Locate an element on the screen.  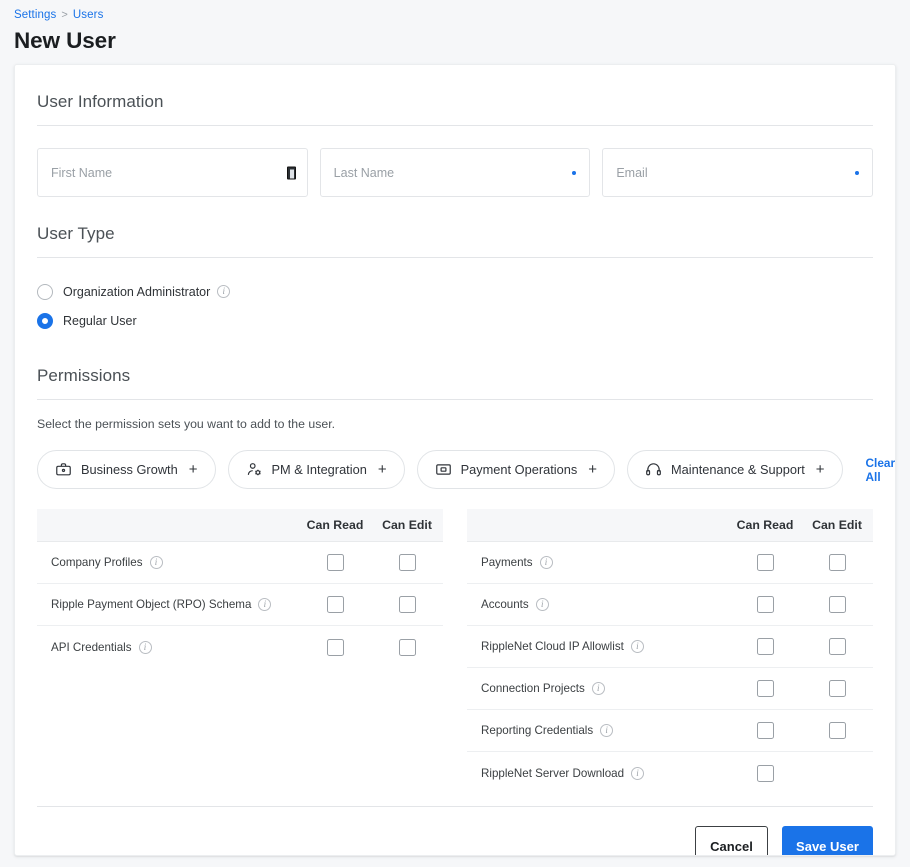
breadcrumb-users: Users is located at coordinates (88, 15).